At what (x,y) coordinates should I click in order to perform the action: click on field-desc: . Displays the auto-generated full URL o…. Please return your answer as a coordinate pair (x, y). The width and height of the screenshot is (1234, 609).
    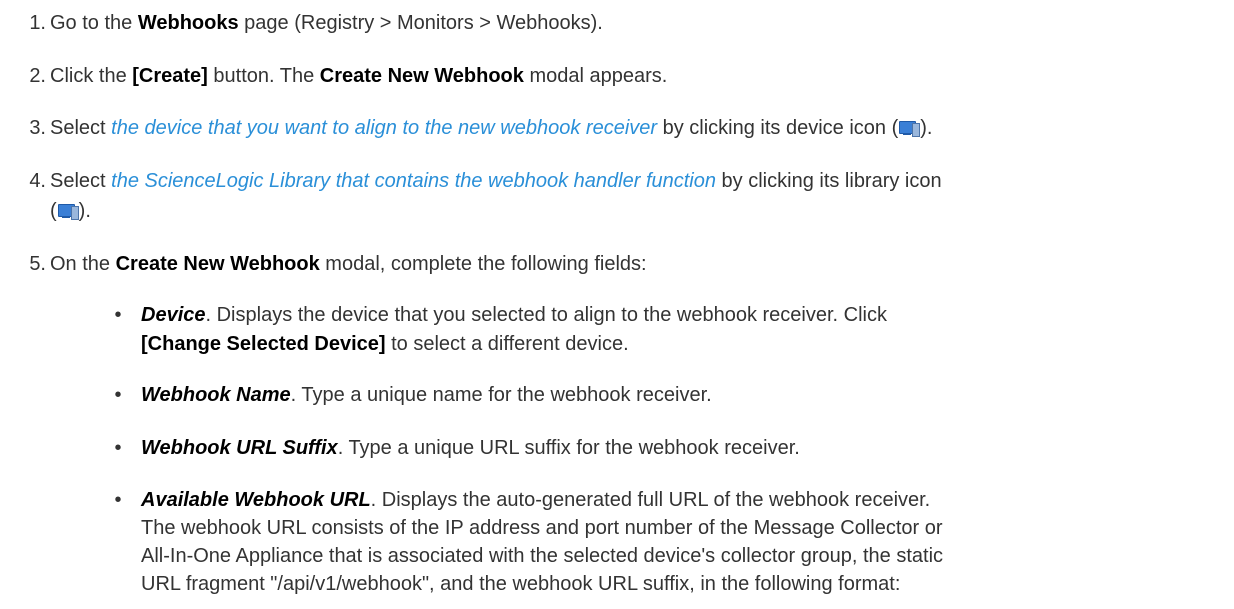
    Looking at the image, I should click on (650, 500).